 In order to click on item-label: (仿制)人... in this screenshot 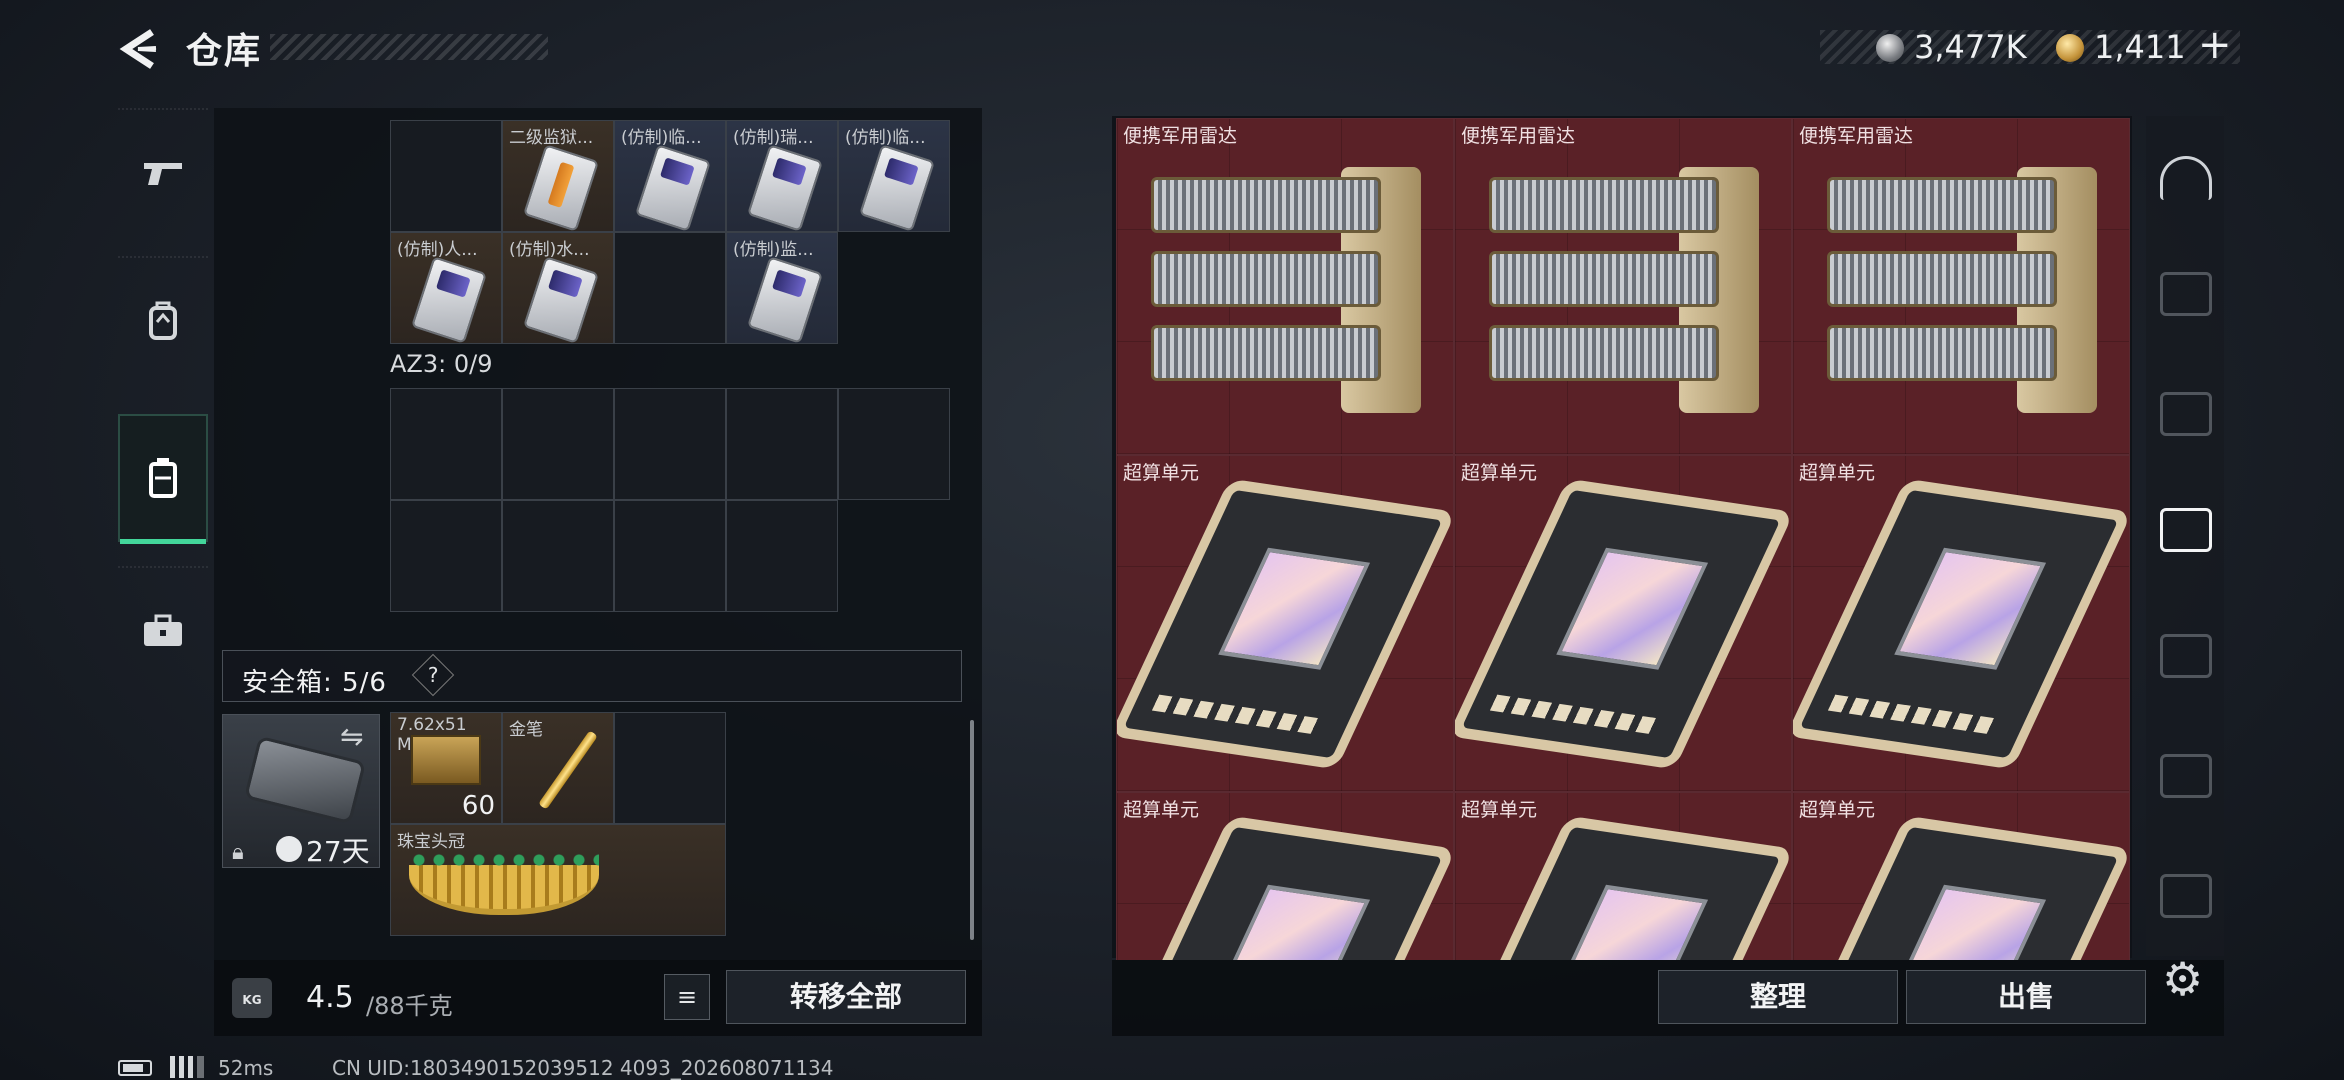, I will do `click(437, 250)`.